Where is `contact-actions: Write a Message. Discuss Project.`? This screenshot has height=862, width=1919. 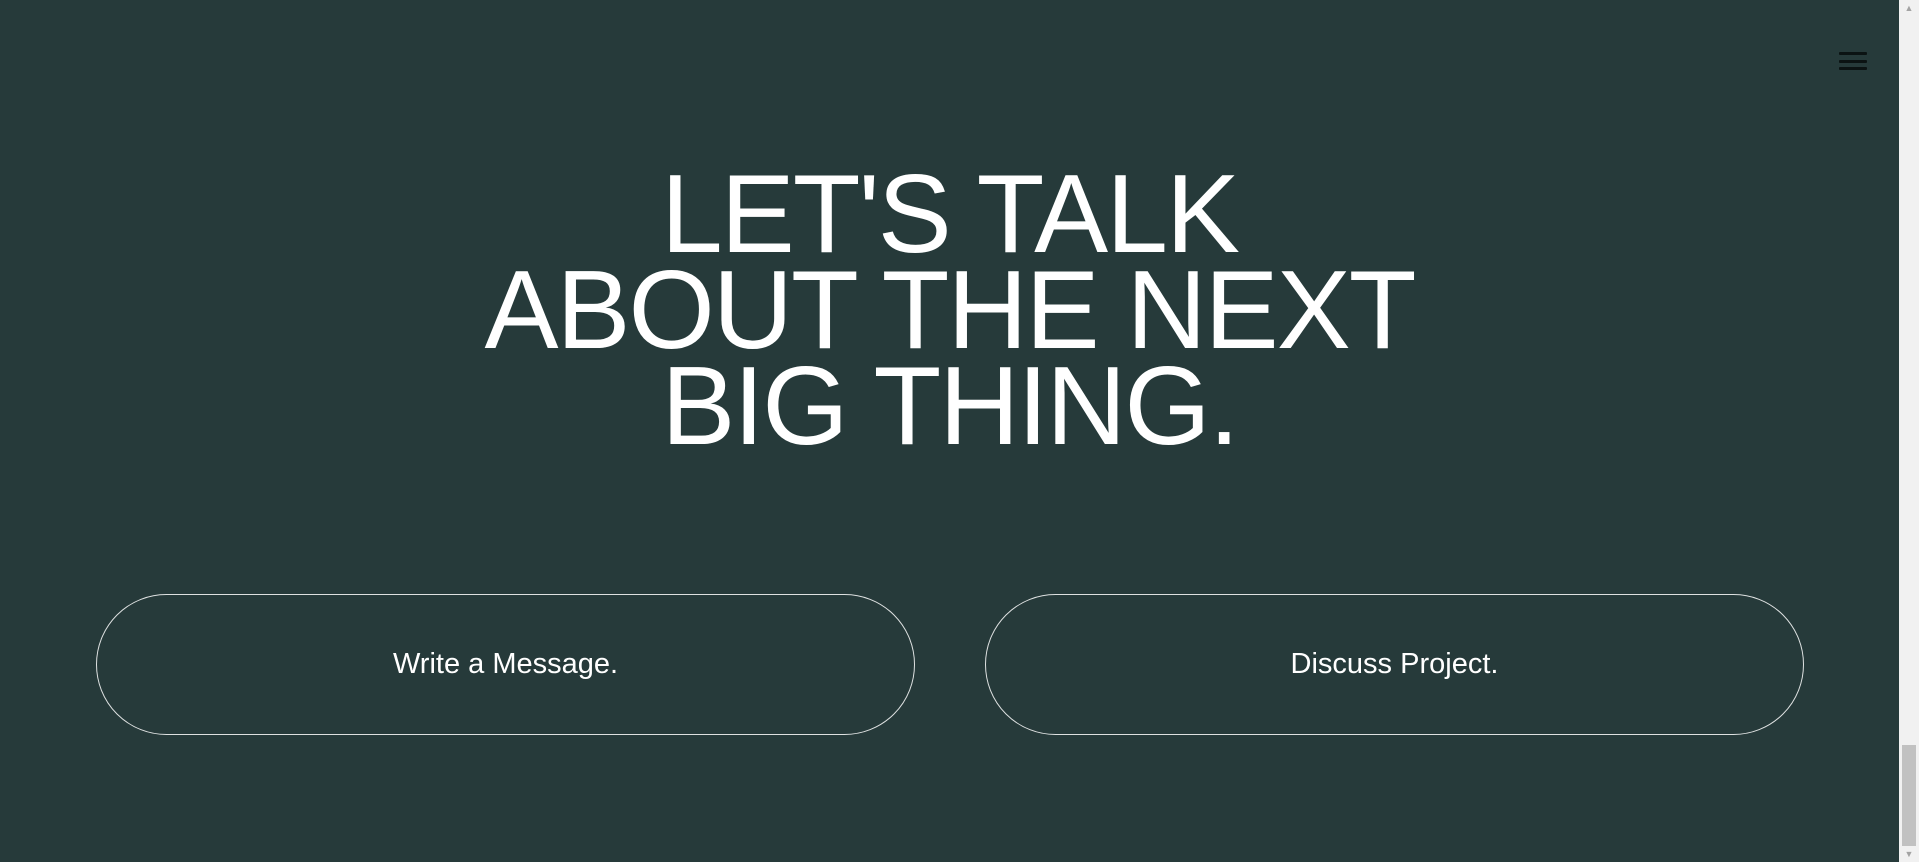
contact-actions: Write a Message. Discuss Project. is located at coordinates (950, 664).